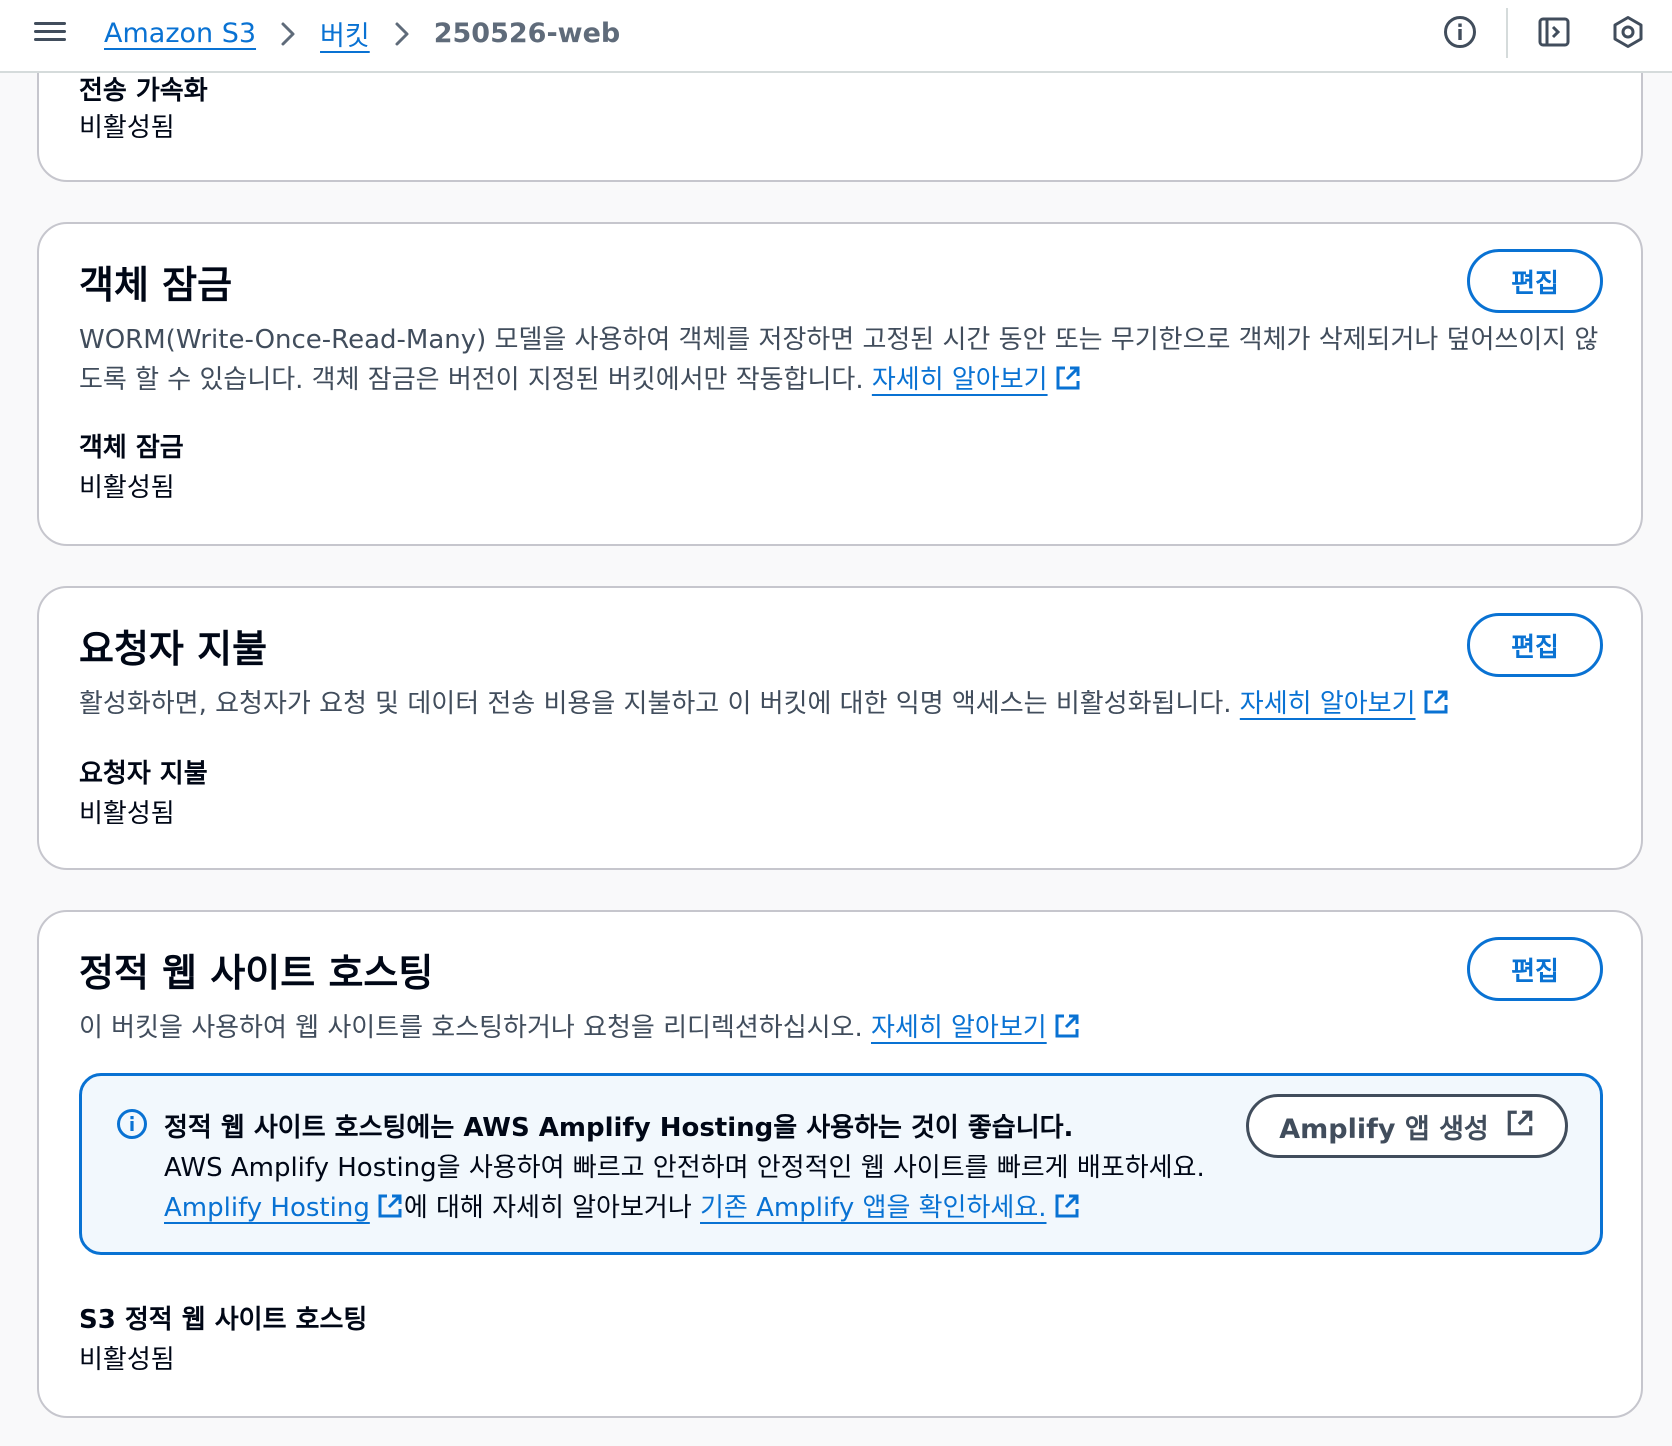 The height and width of the screenshot is (1446, 1672). I want to click on breadcrumb: Amazon S3 버킷 250526-web, so click(362, 33).